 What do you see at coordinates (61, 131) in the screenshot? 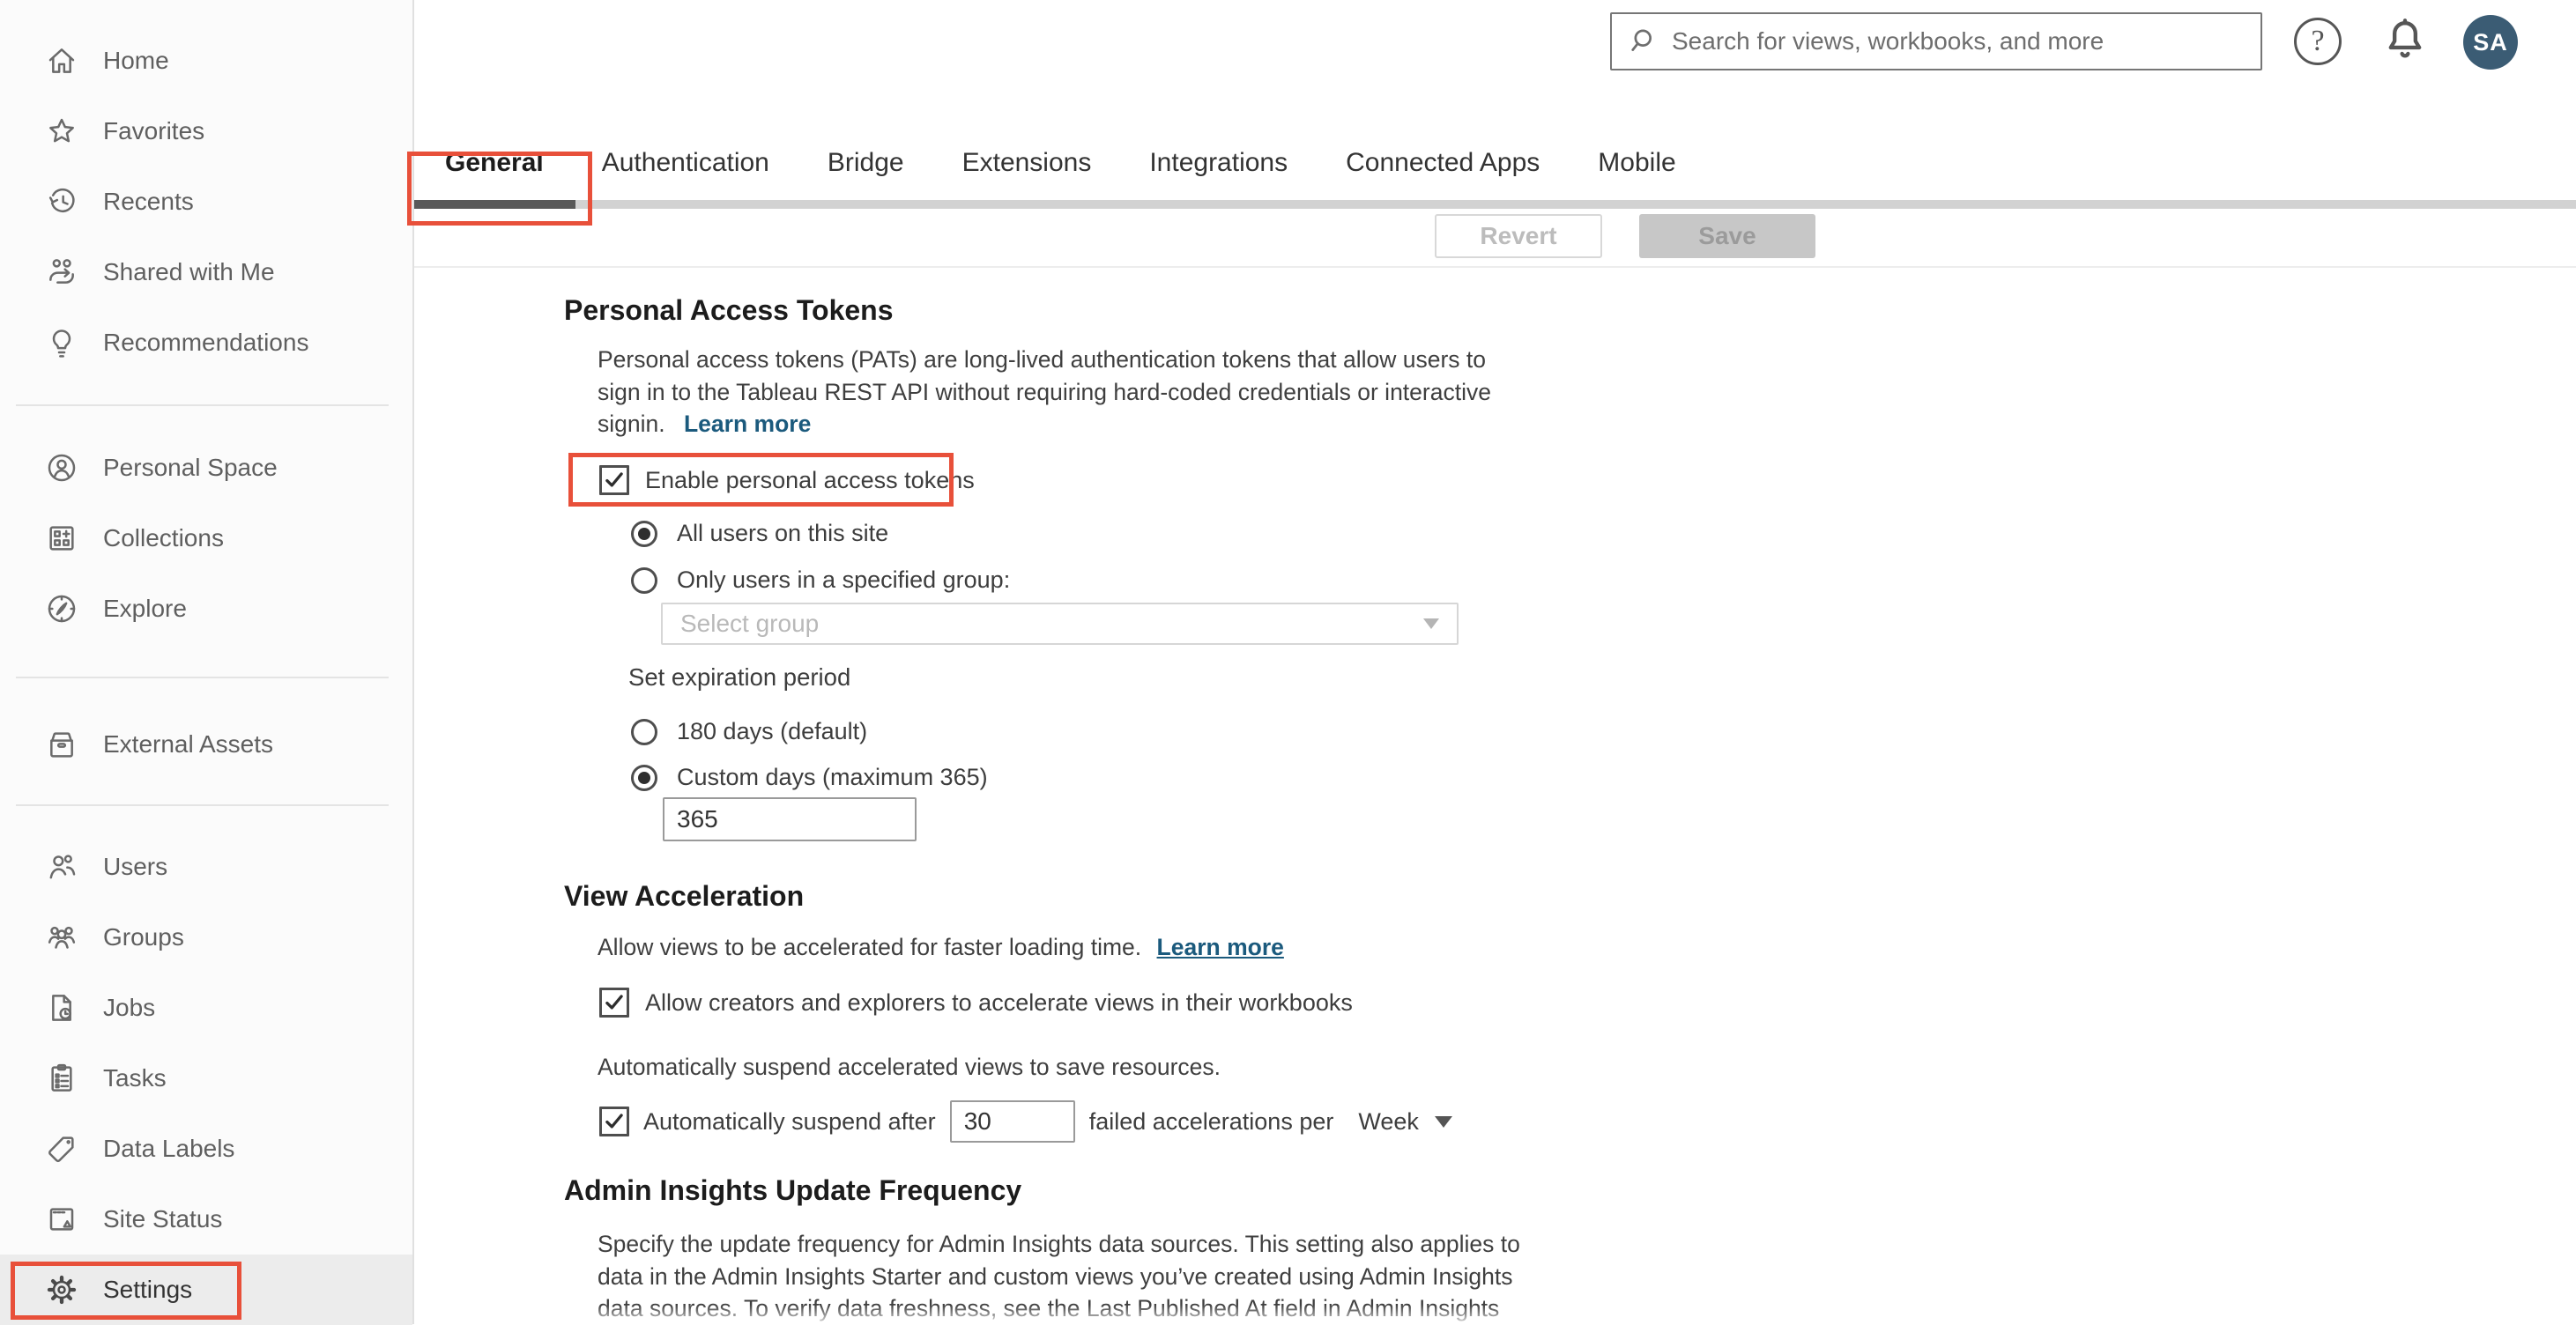
I see `star-icon` at bounding box center [61, 131].